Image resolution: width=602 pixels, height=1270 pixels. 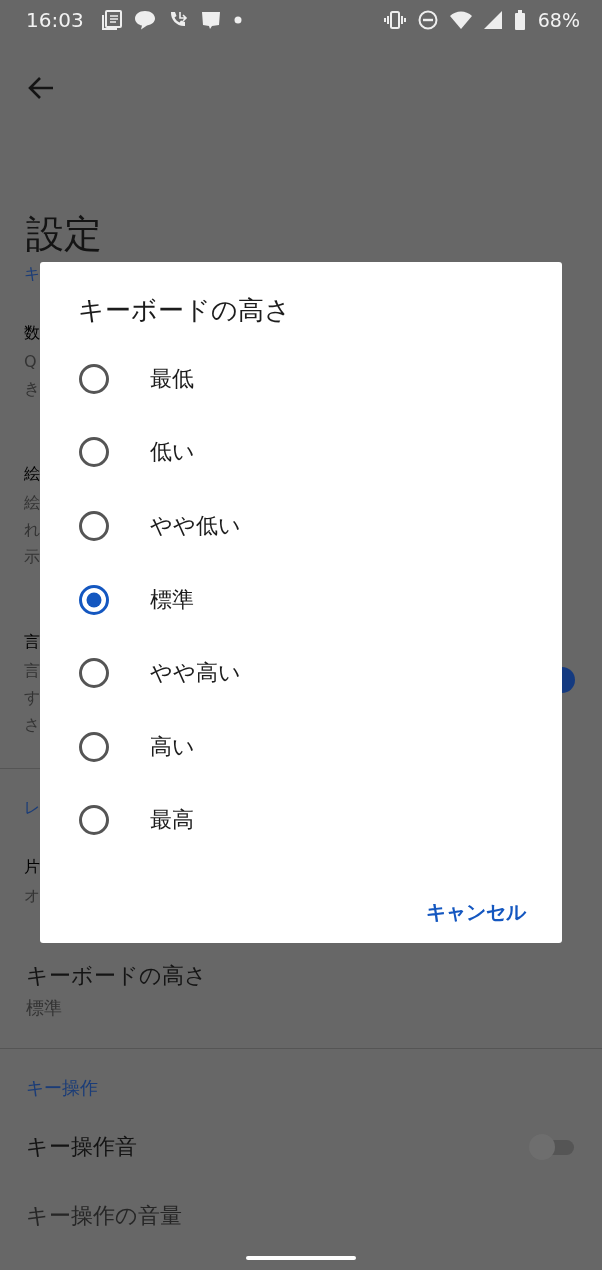 What do you see at coordinates (144, 20) in the screenshot?
I see `chat-bubble-icon` at bounding box center [144, 20].